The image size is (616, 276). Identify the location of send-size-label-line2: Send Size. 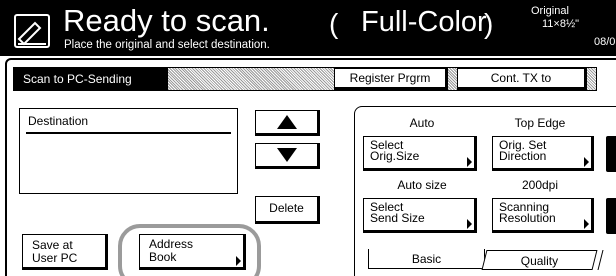
(397, 218).